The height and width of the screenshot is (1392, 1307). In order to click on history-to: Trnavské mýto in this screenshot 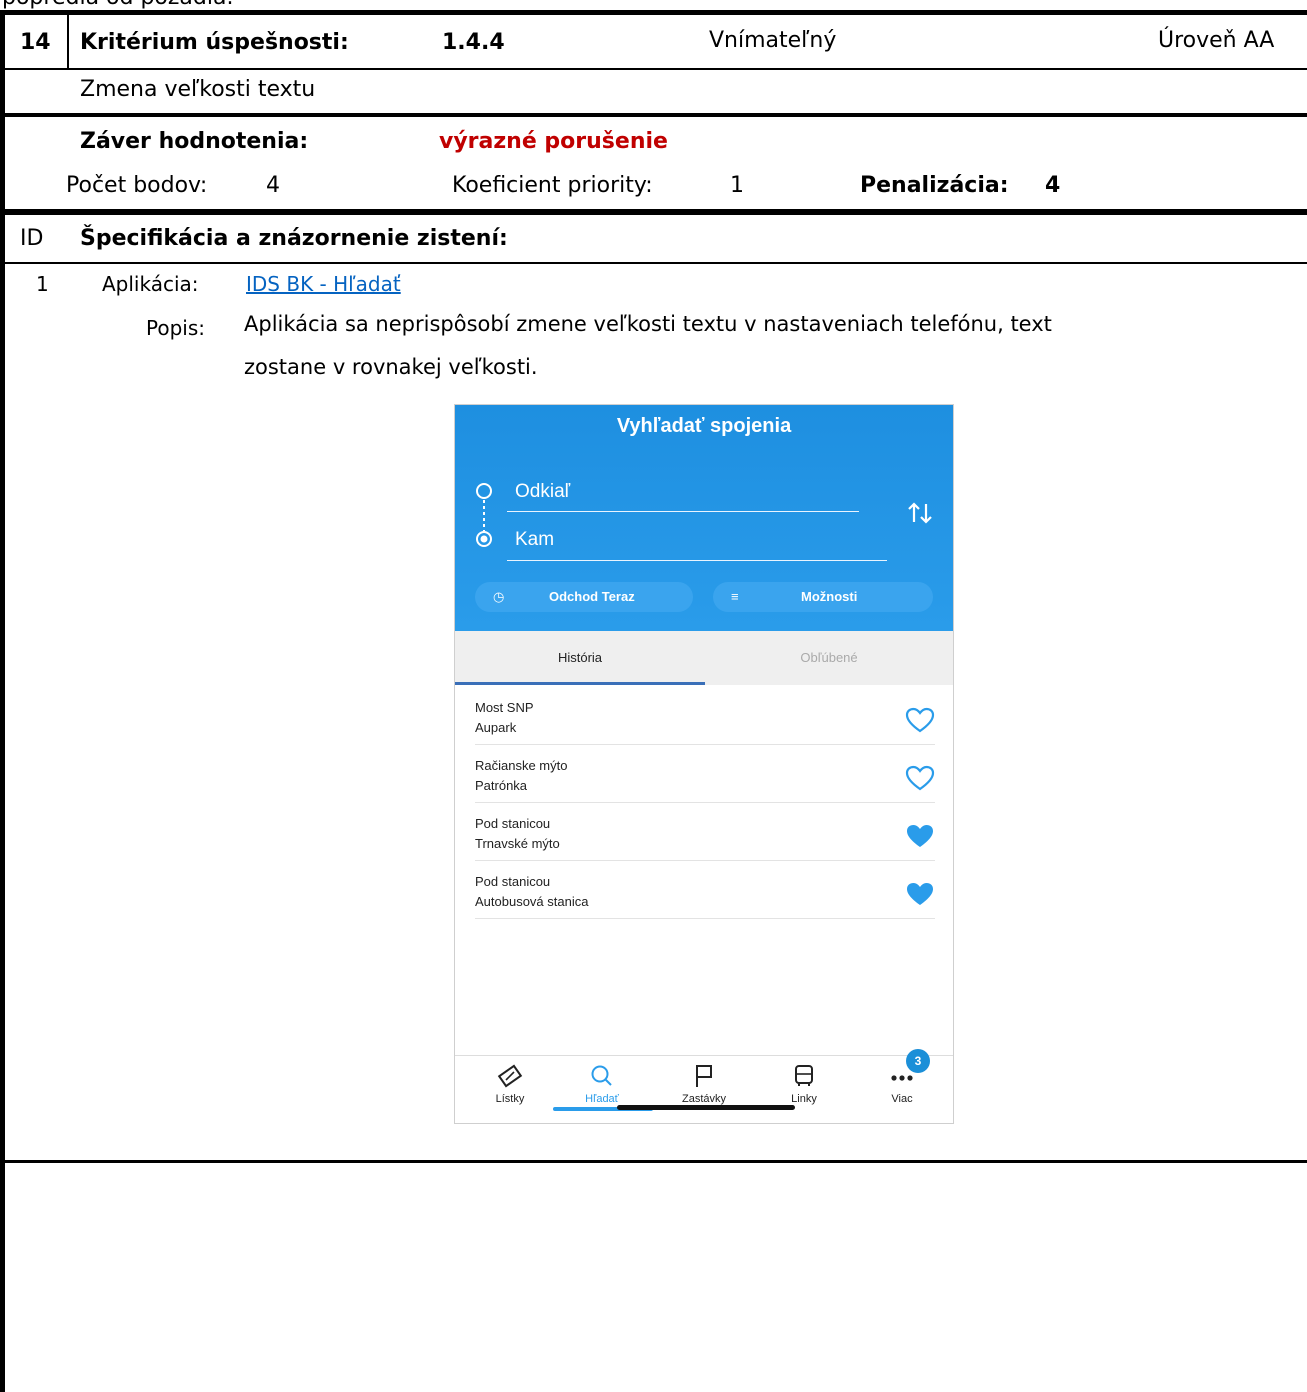, I will do `click(517, 843)`.